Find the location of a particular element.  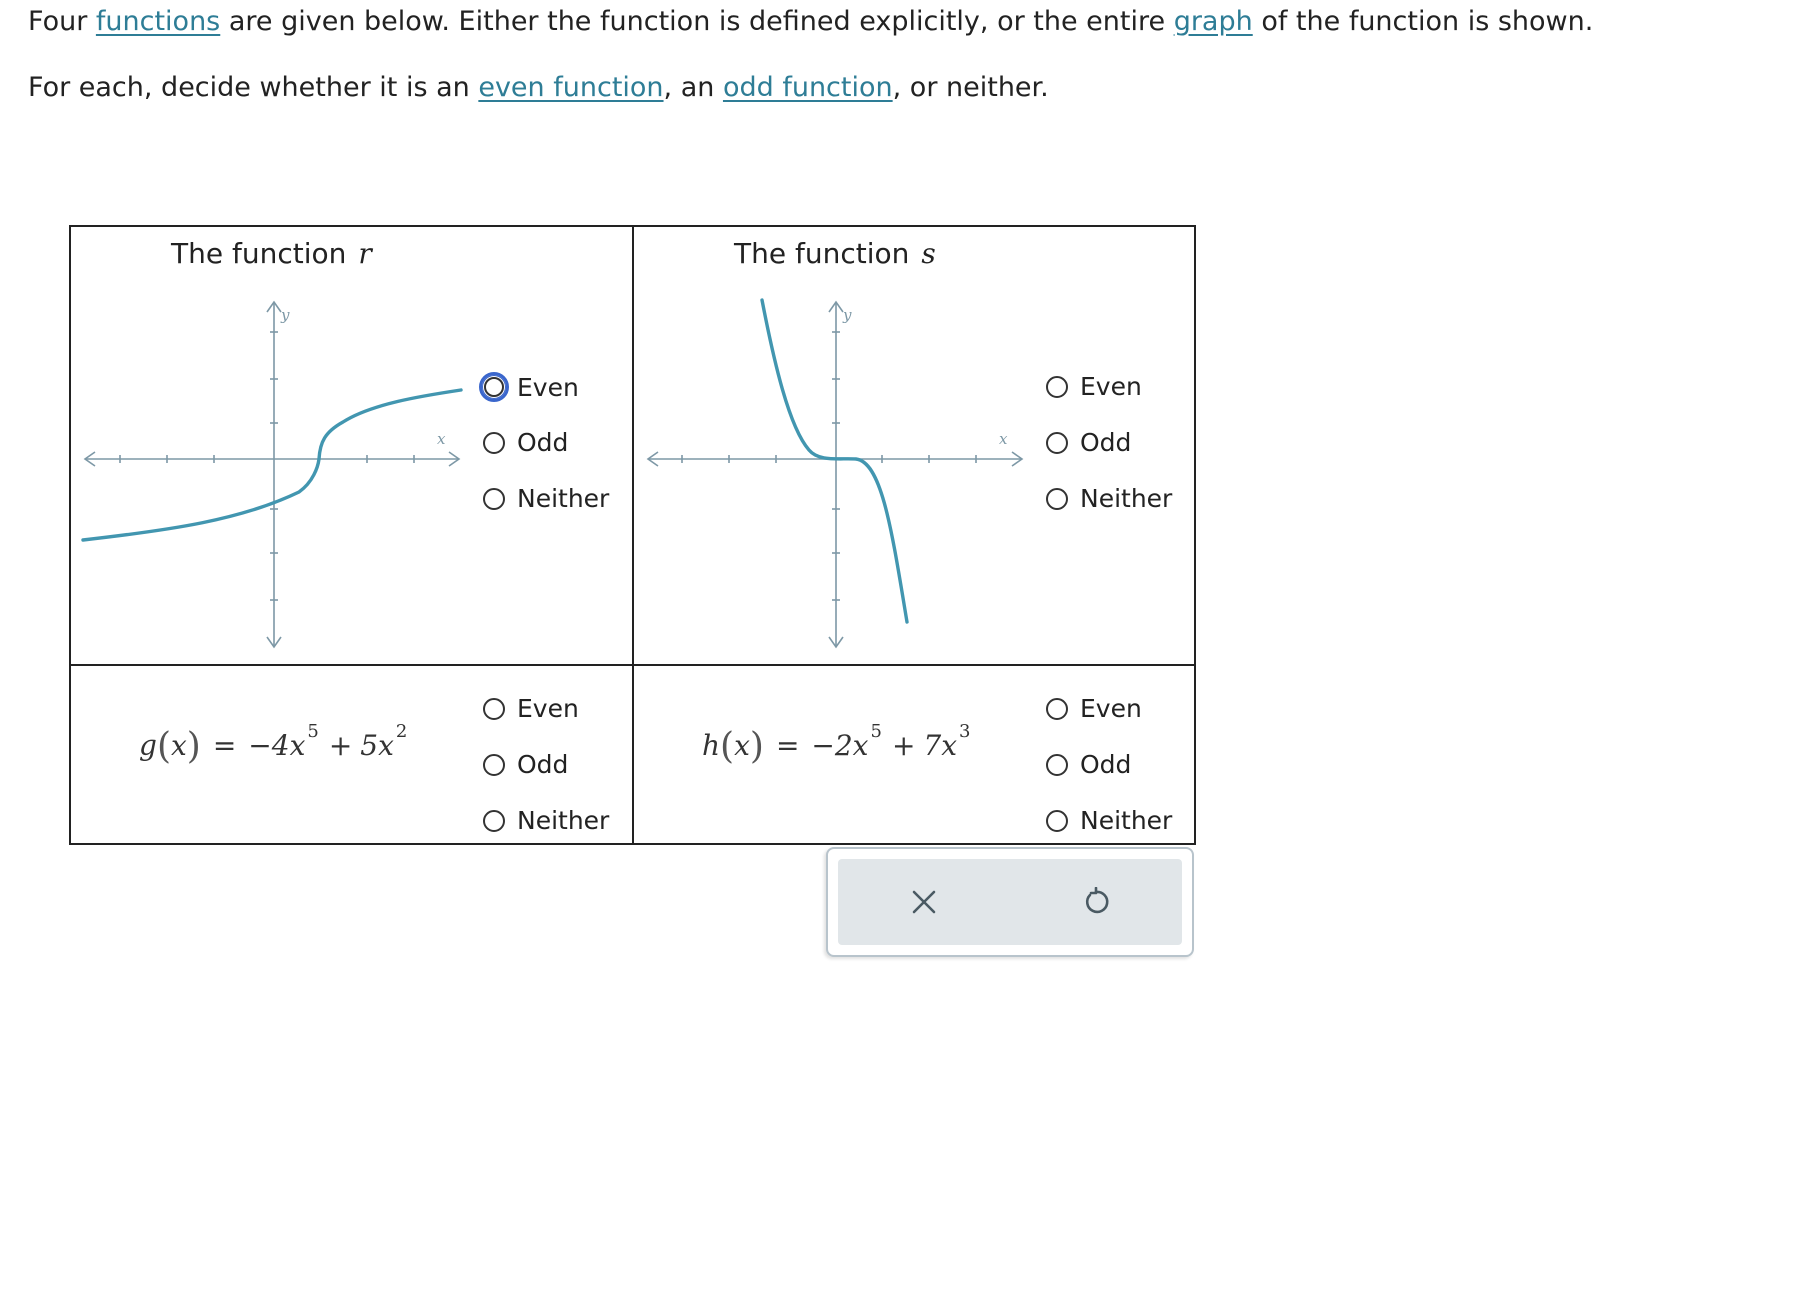

toolbar-inner is located at coordinates (1010, 902).